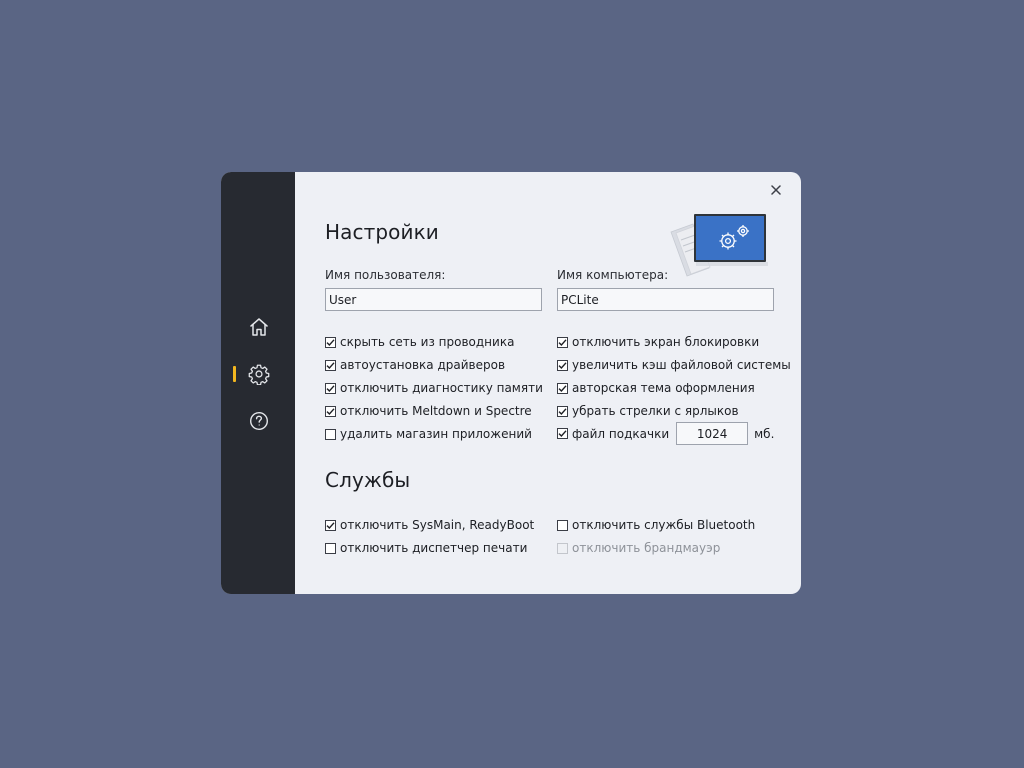  I want to click on swap-size-input, so click(712, 433).